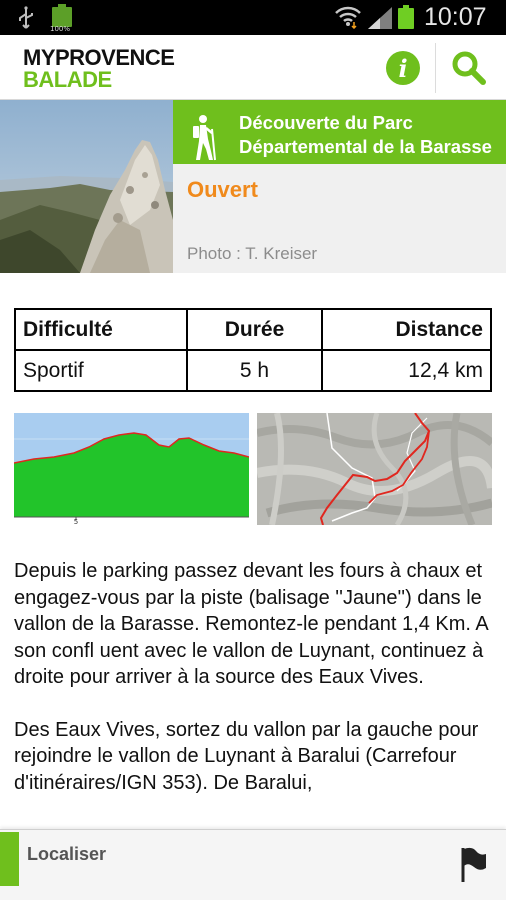 This screenshot has width=506, height=900. Describe the element at coordinates (86, 186) in the screenshot. I see `hike-photo` at that location.